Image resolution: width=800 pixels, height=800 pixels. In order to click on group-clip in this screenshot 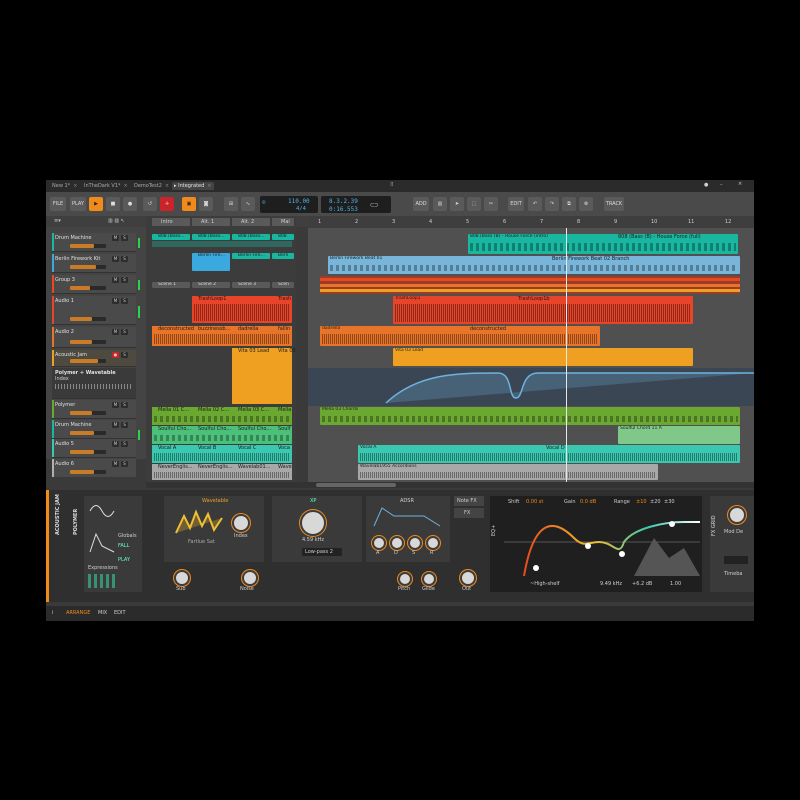, I will do `click(530, 285)`.